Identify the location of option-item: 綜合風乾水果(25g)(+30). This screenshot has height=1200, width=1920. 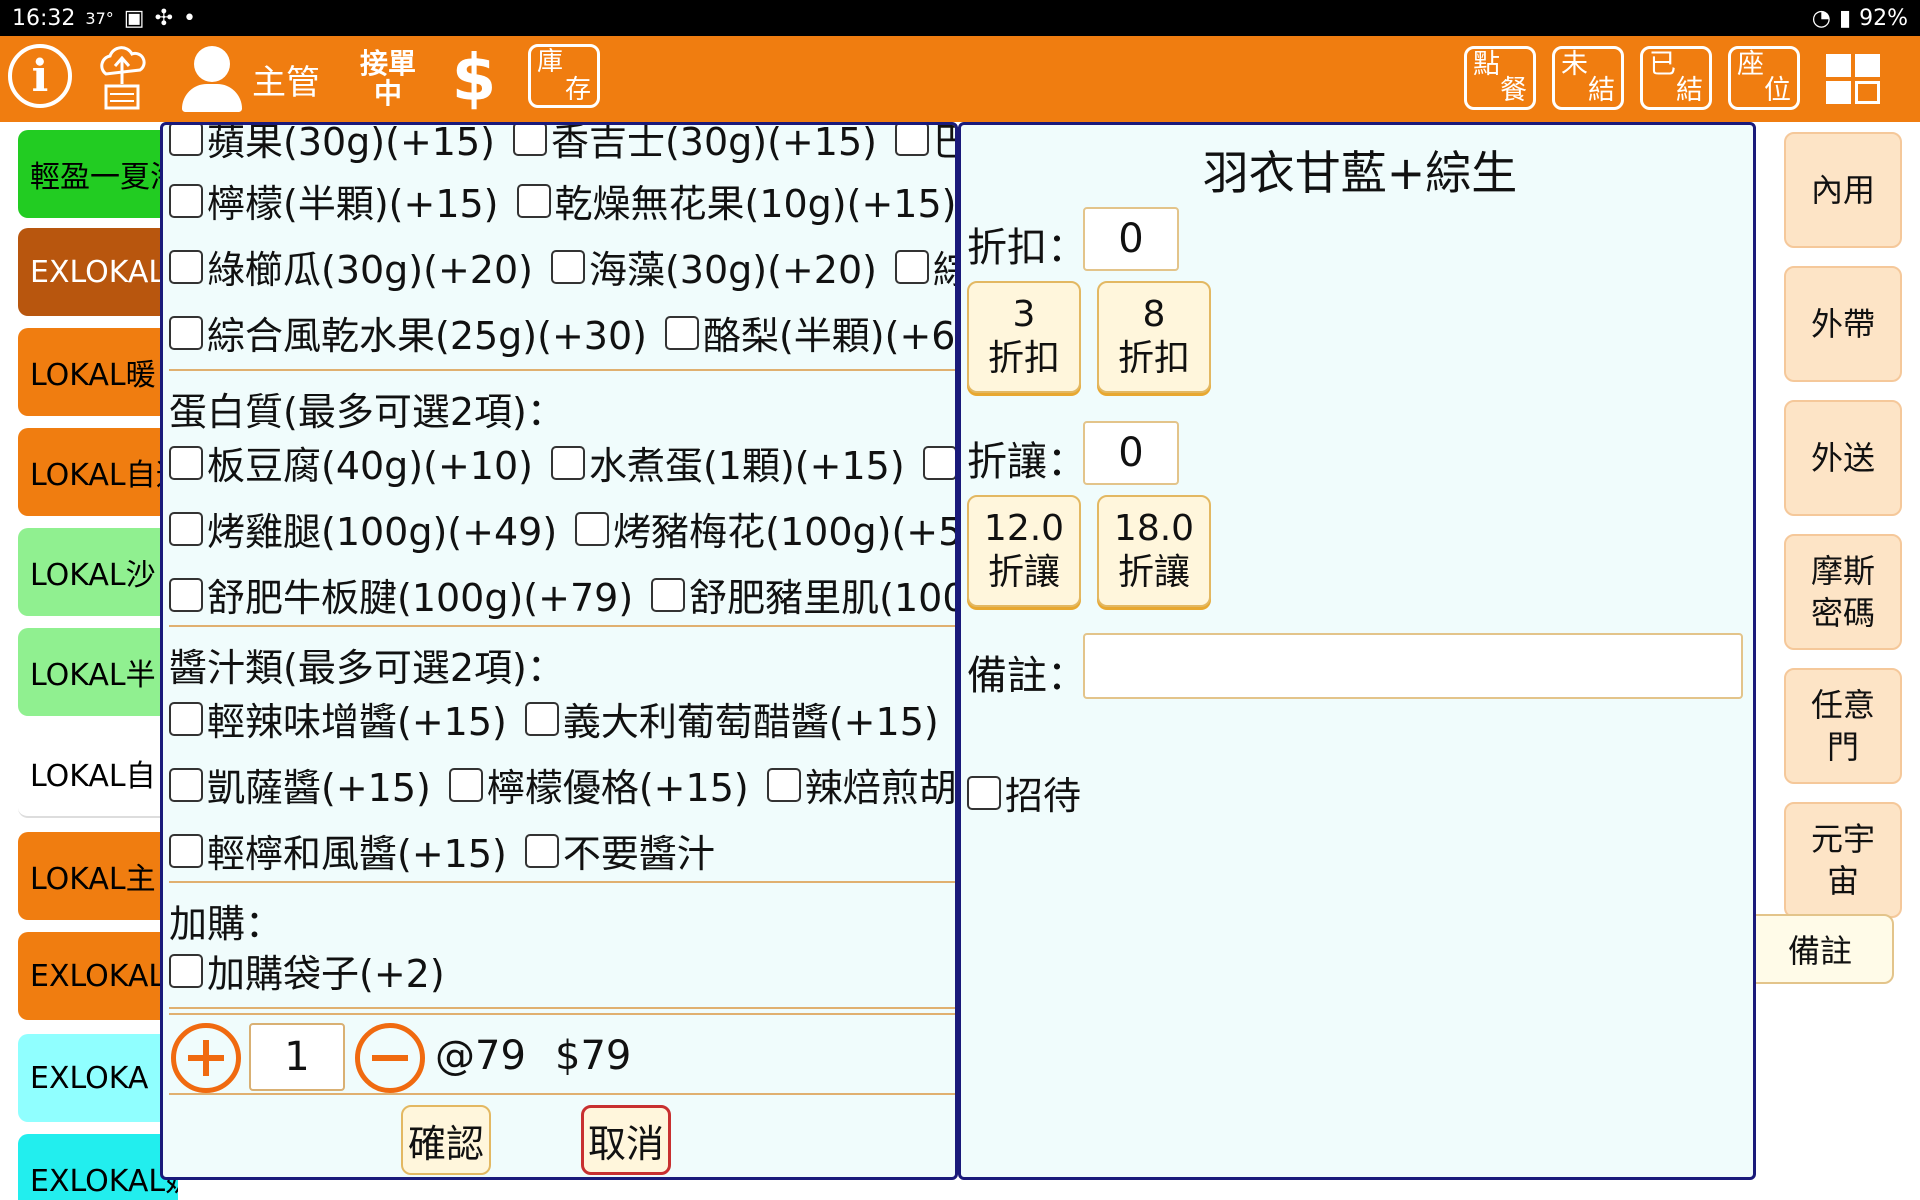
(408, 332).